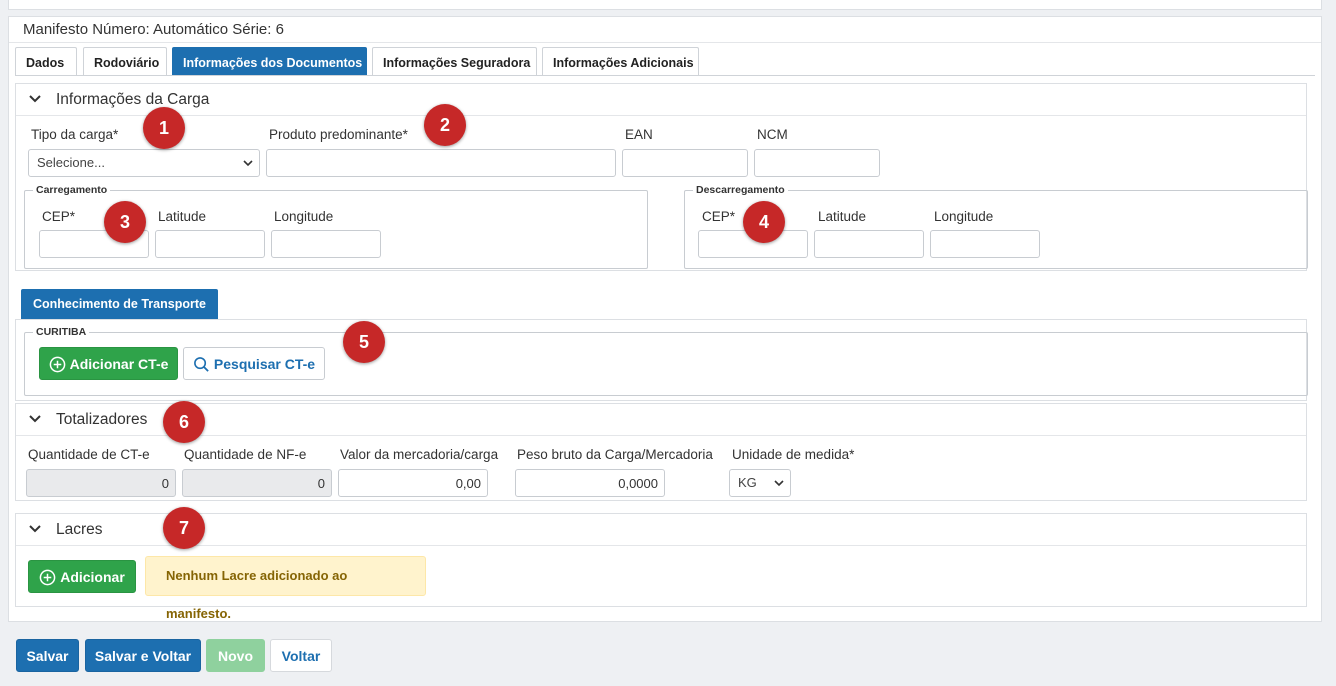 Image resolution: width=1336 pixels, height=686 pixels. What do you see at coordinates (201, 364) in the screenshot?
I see `search-icon` at bounding box center [201, 364].